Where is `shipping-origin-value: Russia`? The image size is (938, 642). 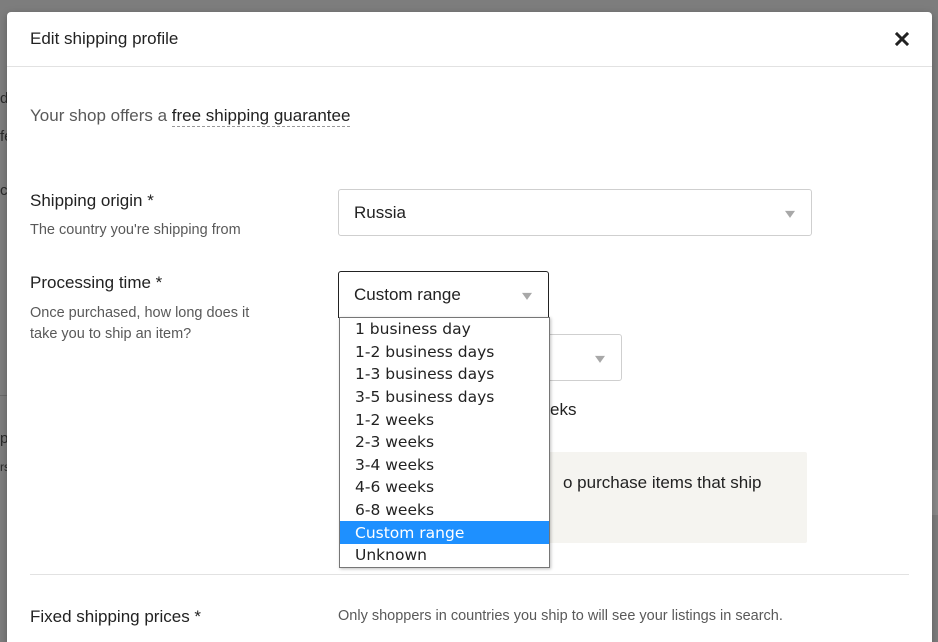 shipping-origin-value: Russia is located at coordinates (380, 212).